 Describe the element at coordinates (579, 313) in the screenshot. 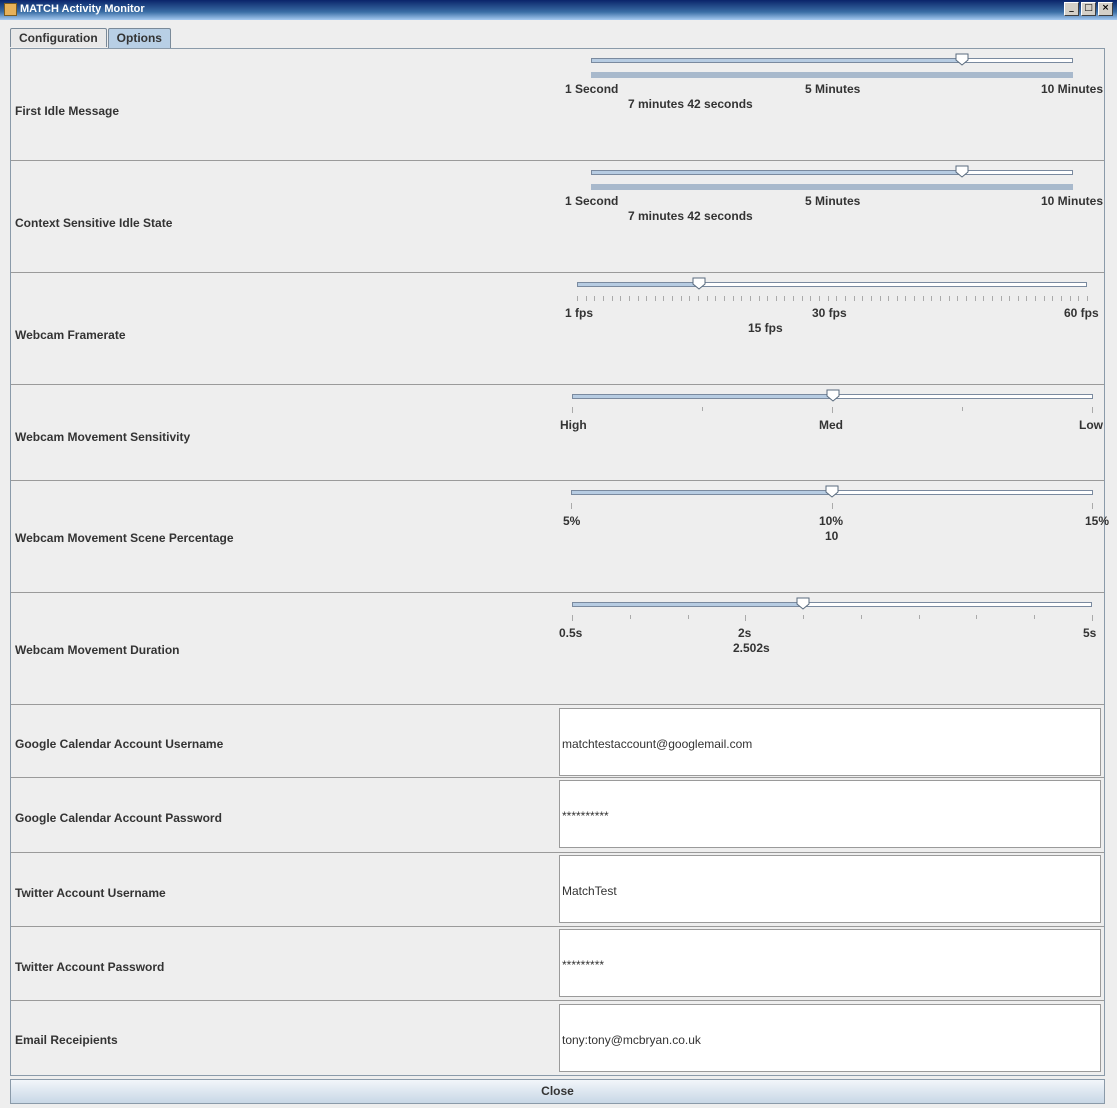

I see `slider-min-label: 1 fps` at that location.